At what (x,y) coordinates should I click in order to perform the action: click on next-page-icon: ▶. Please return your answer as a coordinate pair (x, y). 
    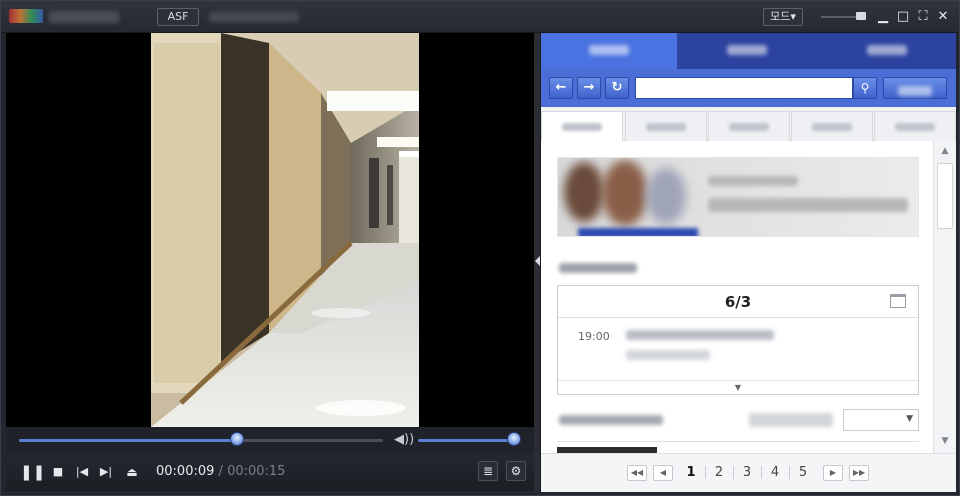
    Looking at the image, I should click on (833, 473).